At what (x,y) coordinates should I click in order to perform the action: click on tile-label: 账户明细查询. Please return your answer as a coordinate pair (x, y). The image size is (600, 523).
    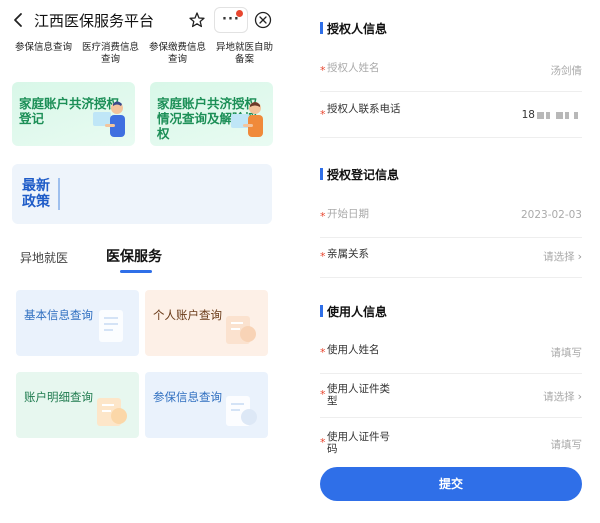
    Looking at the image, I should click on (58, 397).